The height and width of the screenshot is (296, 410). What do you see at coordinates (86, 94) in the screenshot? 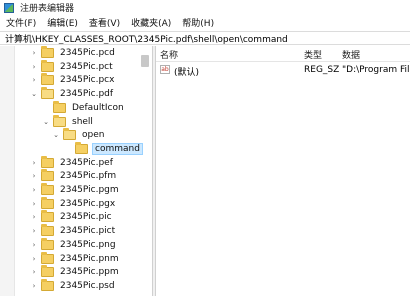
I see `tree-item-label: 2345Pic.pdf` at bounding box center [86, 94].